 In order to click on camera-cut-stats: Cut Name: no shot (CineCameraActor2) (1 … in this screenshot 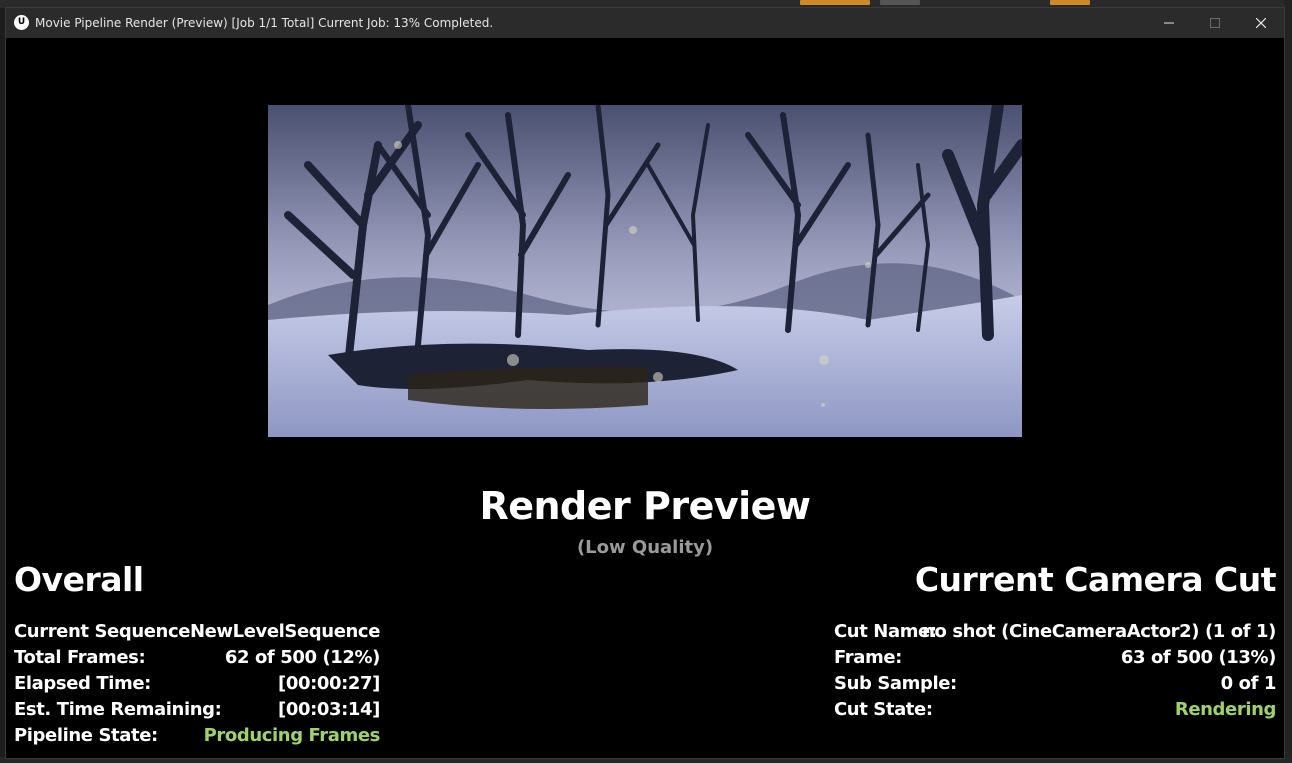, I will do `click(1055, 673)`.